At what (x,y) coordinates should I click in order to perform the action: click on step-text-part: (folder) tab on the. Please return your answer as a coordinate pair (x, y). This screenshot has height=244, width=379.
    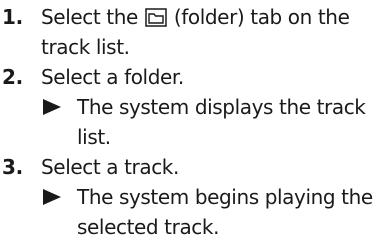
    Looking at the image, I should click on (261, 17).